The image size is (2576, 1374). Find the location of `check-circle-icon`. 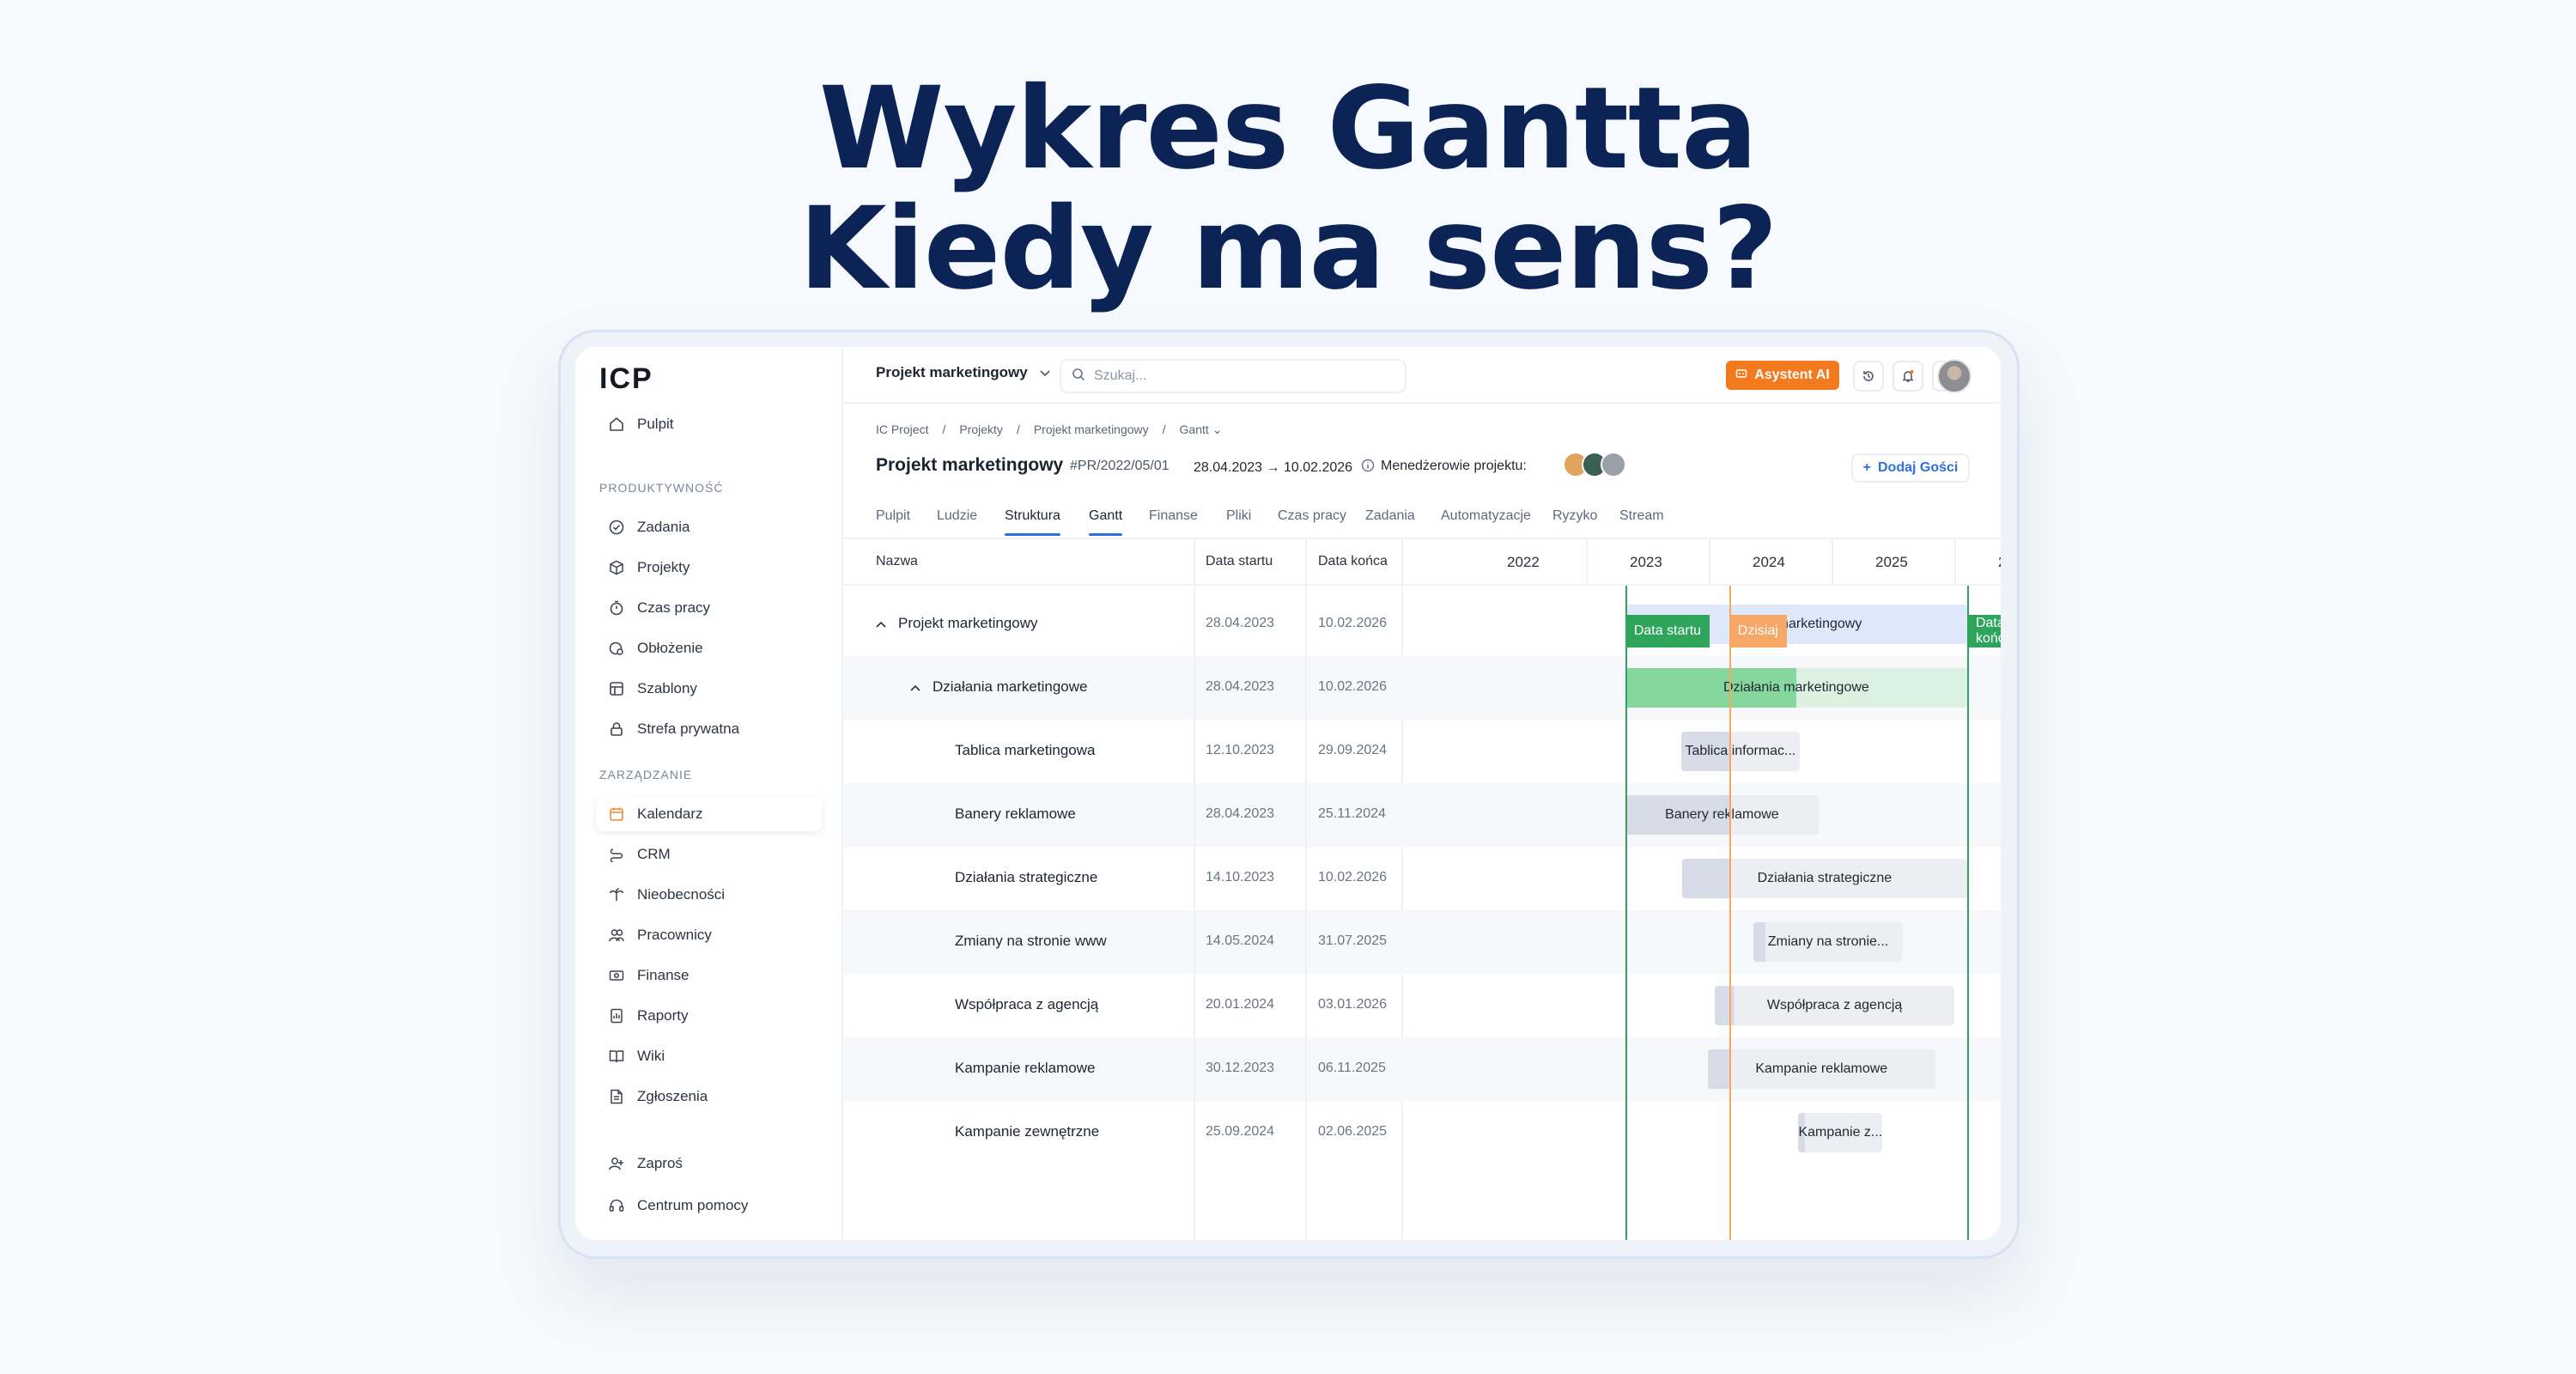

check-circle-icon is located at coordinates (616, 527).